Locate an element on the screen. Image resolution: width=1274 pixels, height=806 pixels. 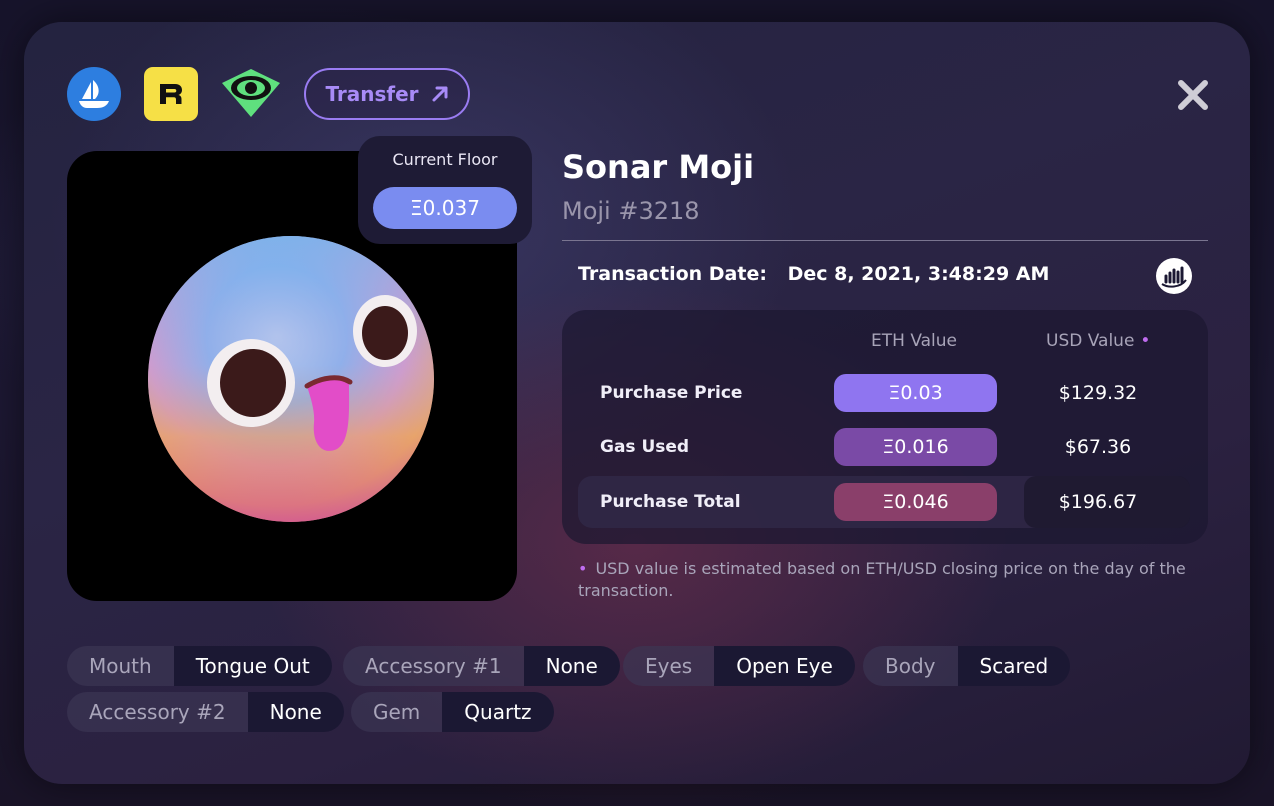
usd-value: $67.36 is located at coordinates (1098, 447).